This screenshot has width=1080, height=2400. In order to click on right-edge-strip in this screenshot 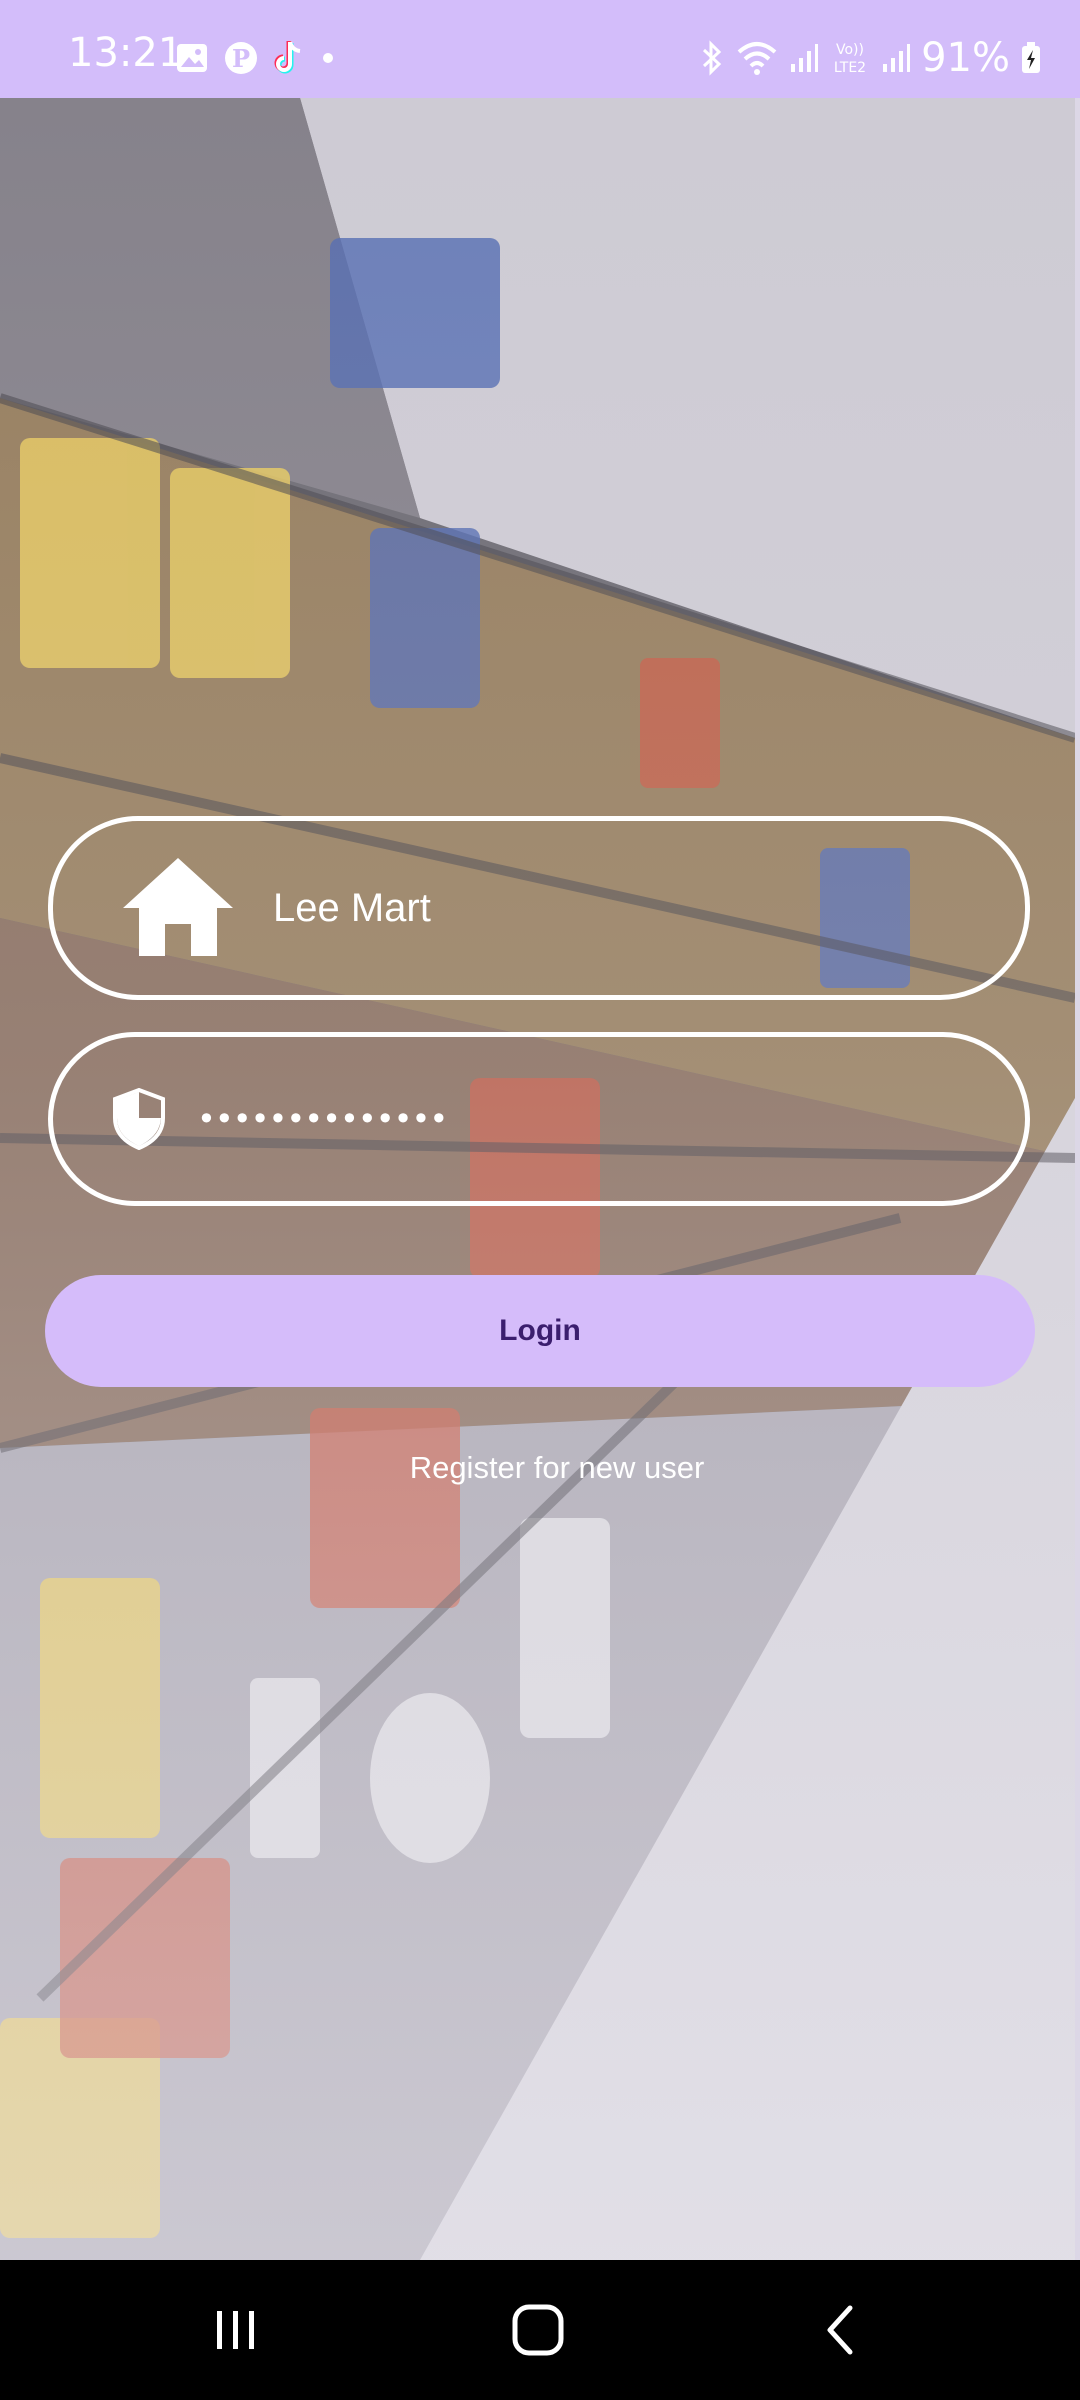, I will do `click(1077, 1179)`.